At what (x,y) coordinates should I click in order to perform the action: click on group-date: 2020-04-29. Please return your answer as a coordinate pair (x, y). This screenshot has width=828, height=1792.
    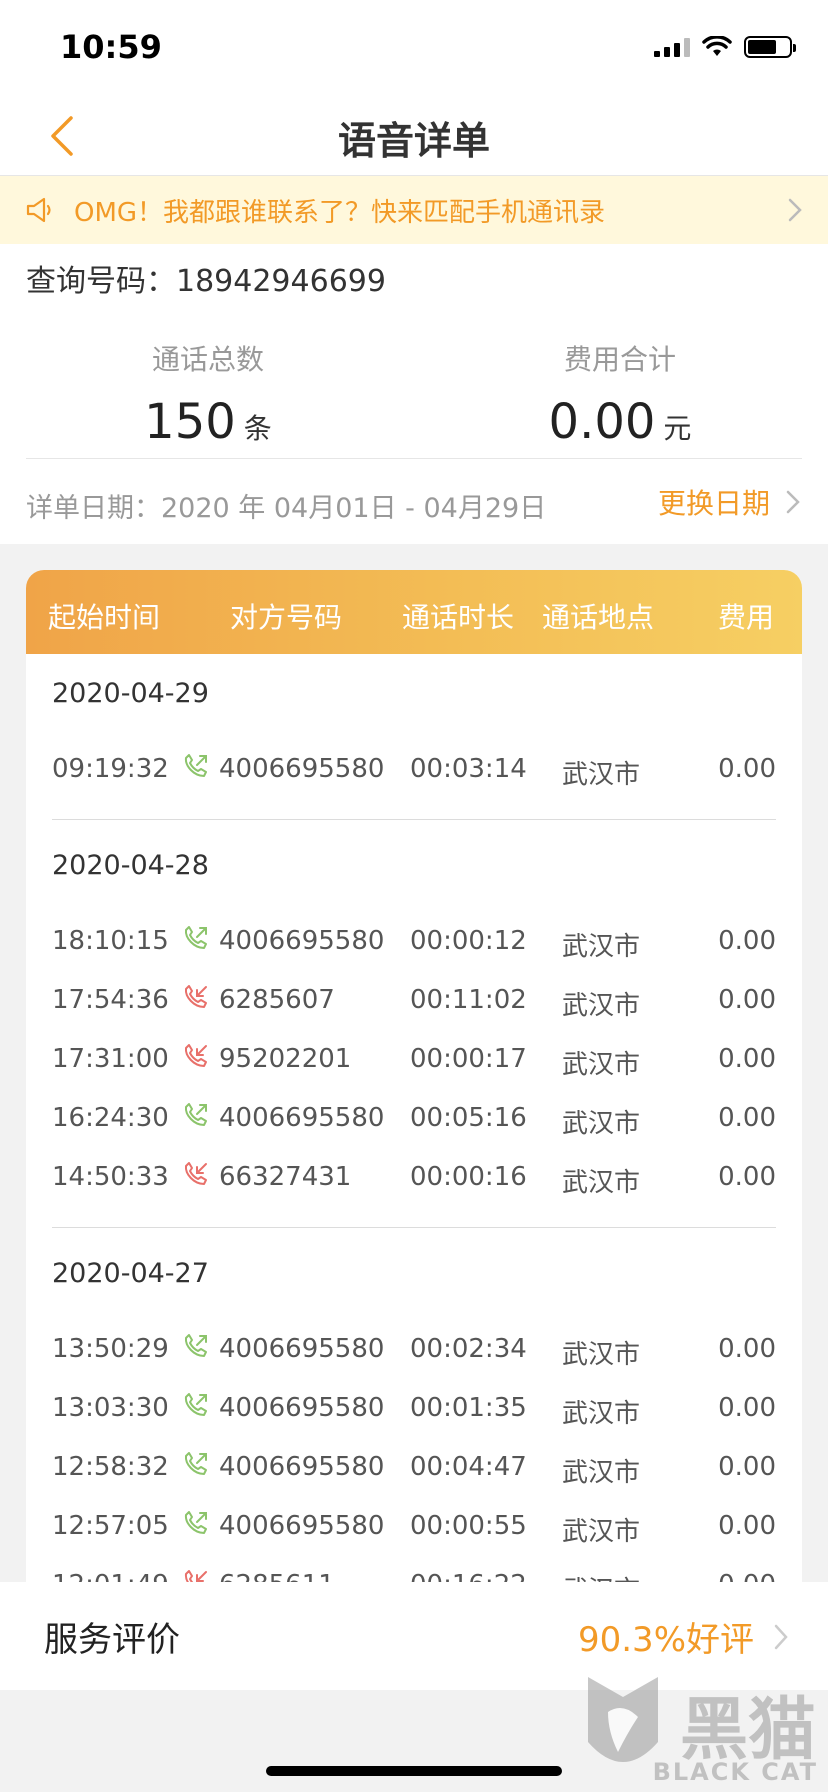
    Looking at the image, I should click on (130, 693).